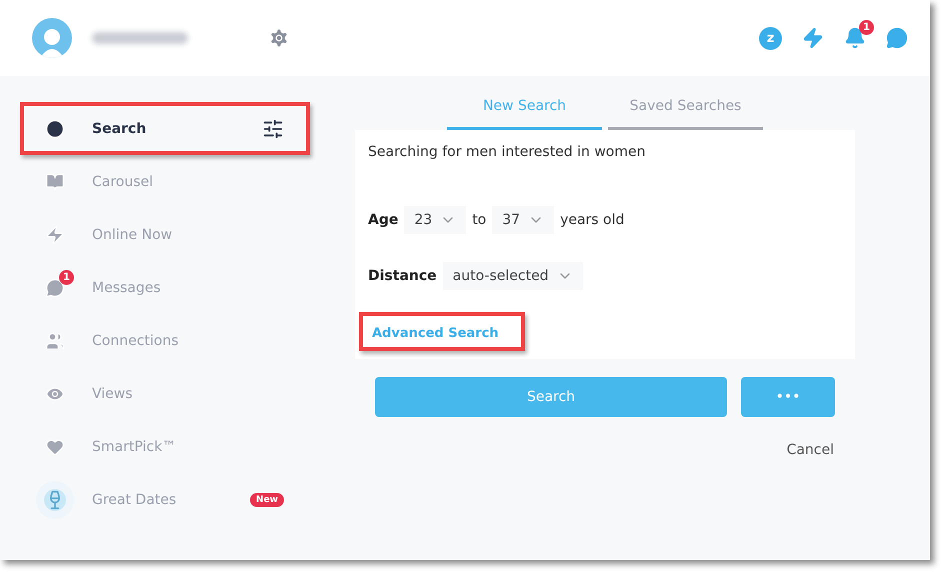 This screenshot has width=946, height=574. Describe the element at coordinates (165, 393) in the screenshot. I see `sidebar-item: Views` at that location.